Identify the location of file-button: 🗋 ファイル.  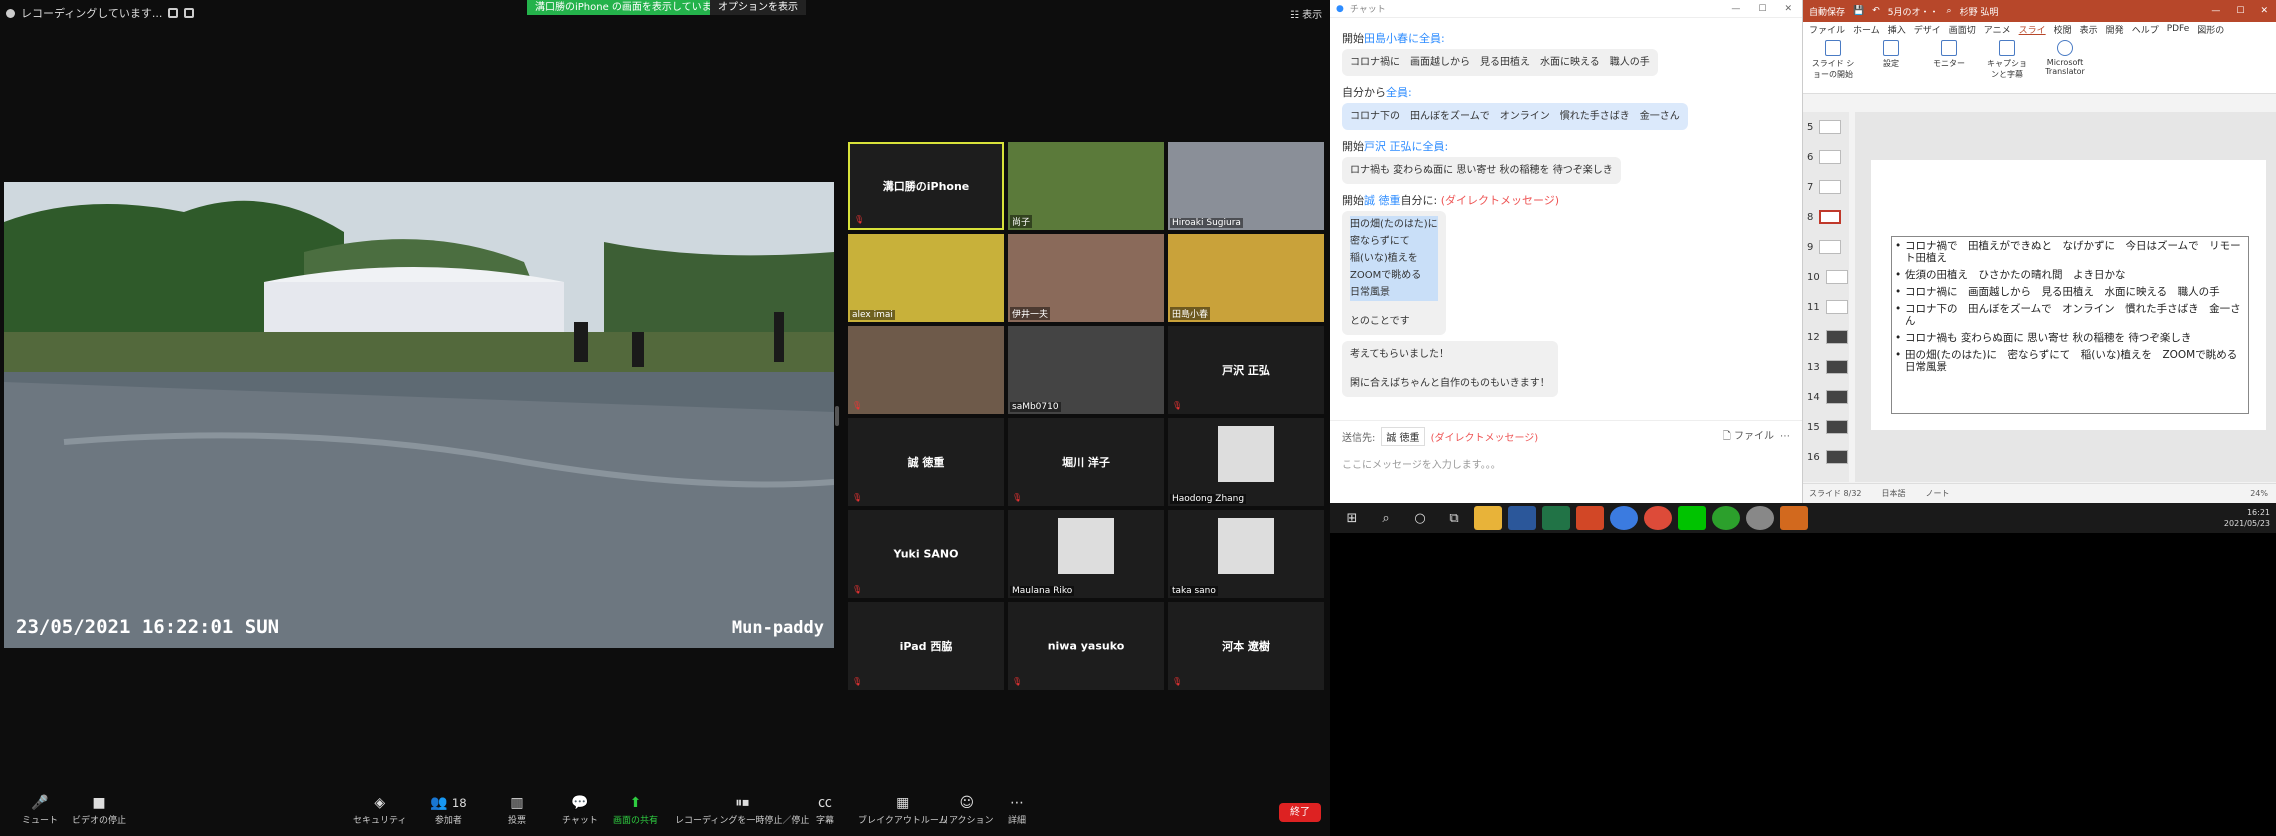
(1748, 436).